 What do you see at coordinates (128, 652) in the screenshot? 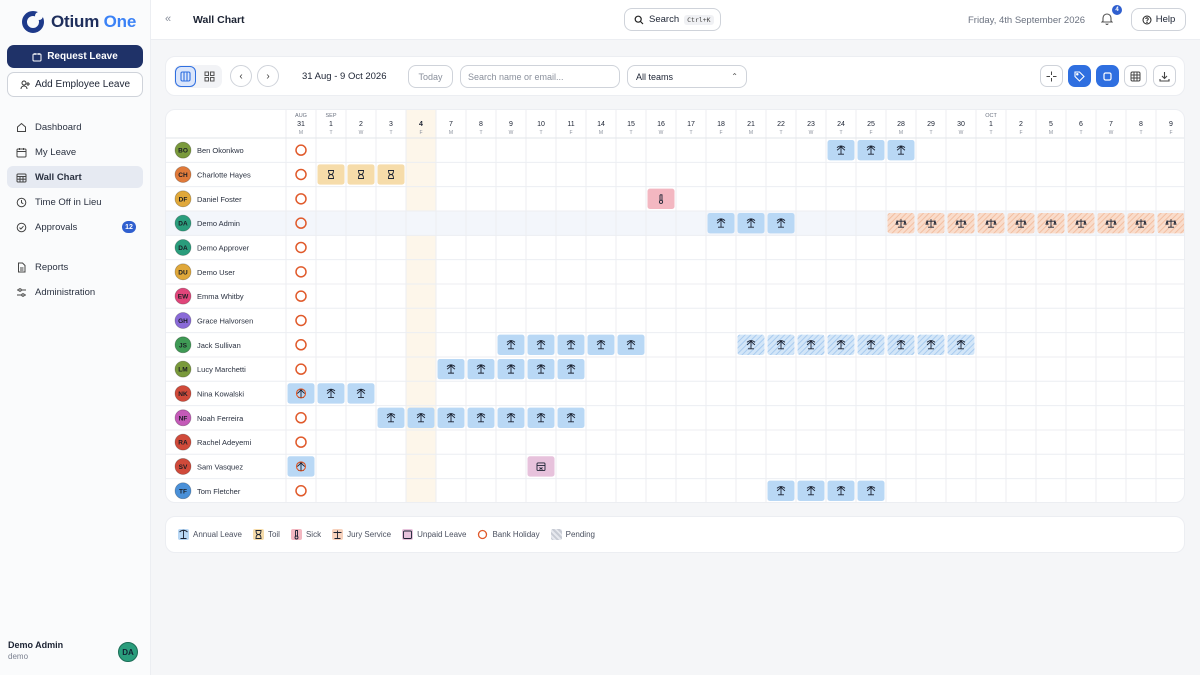
I see `avatar: DA` at bounding box center [128, 652].